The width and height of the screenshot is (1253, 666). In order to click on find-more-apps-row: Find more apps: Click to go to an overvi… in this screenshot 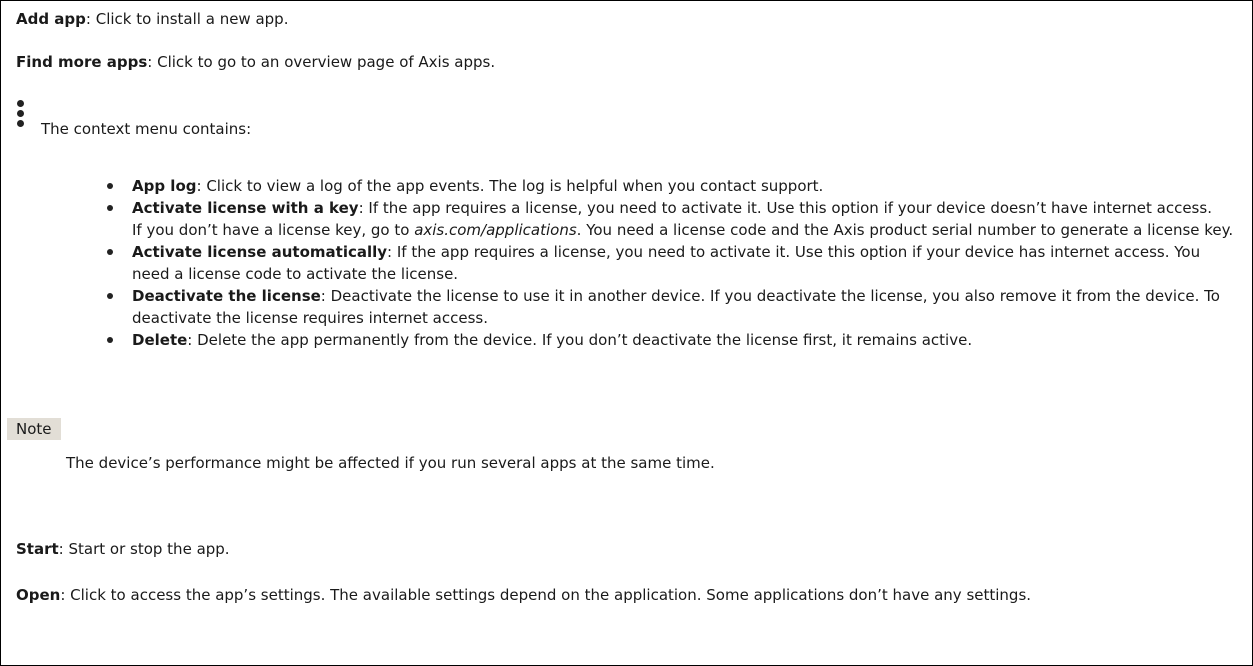, I will do `click(255, 62)`.